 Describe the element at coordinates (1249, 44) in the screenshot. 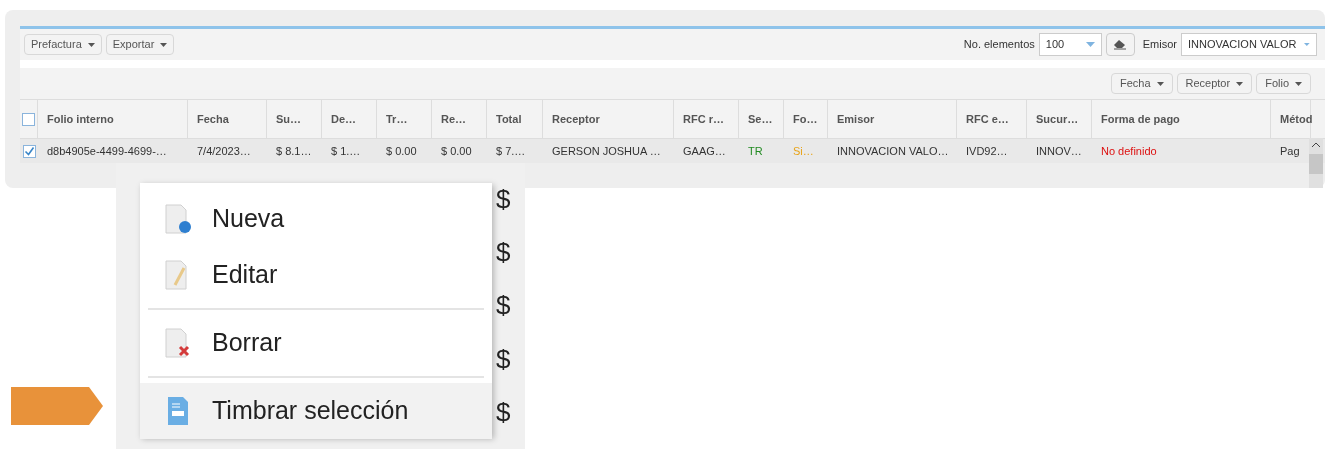

I see `issuer-select: INNOVACION VALOR` at that location.